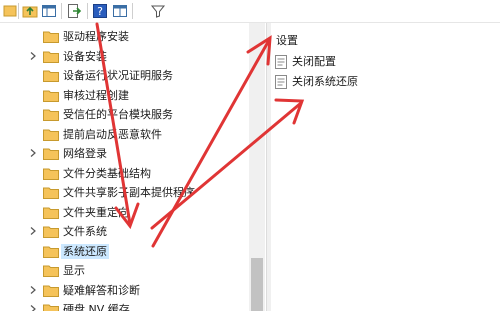 The image size is (500, 311). I want to click on setting-label: 关闭配置, so click(314, 61).